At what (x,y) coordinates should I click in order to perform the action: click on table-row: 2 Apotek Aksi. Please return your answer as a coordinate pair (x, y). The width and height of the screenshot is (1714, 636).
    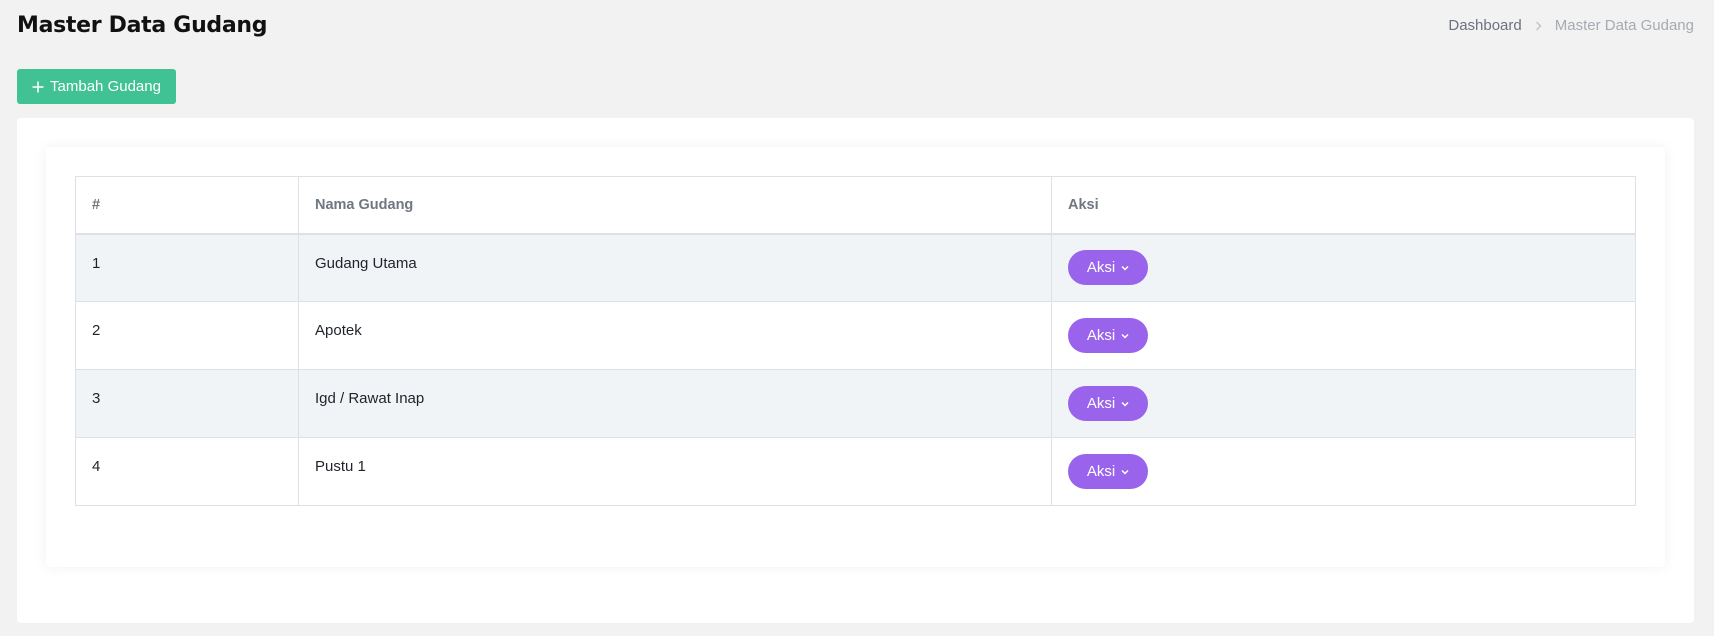
    Looking at the image, I should click on (855, 335).